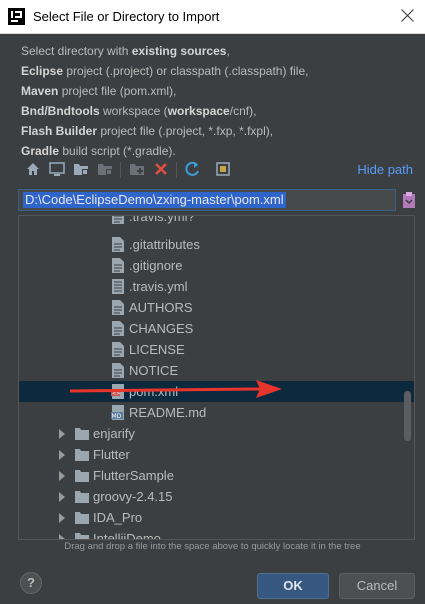 The image size is (425, 604). Describe the element at coordinates (161, 307) in the screenshot. I see `tree-item-label: AUTHORS` at that location.